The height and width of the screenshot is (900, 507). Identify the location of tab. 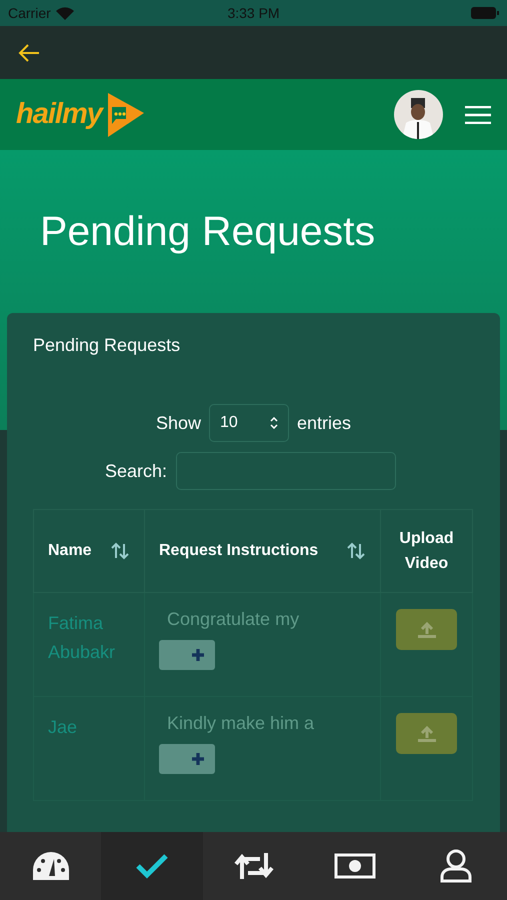
(152, 866).